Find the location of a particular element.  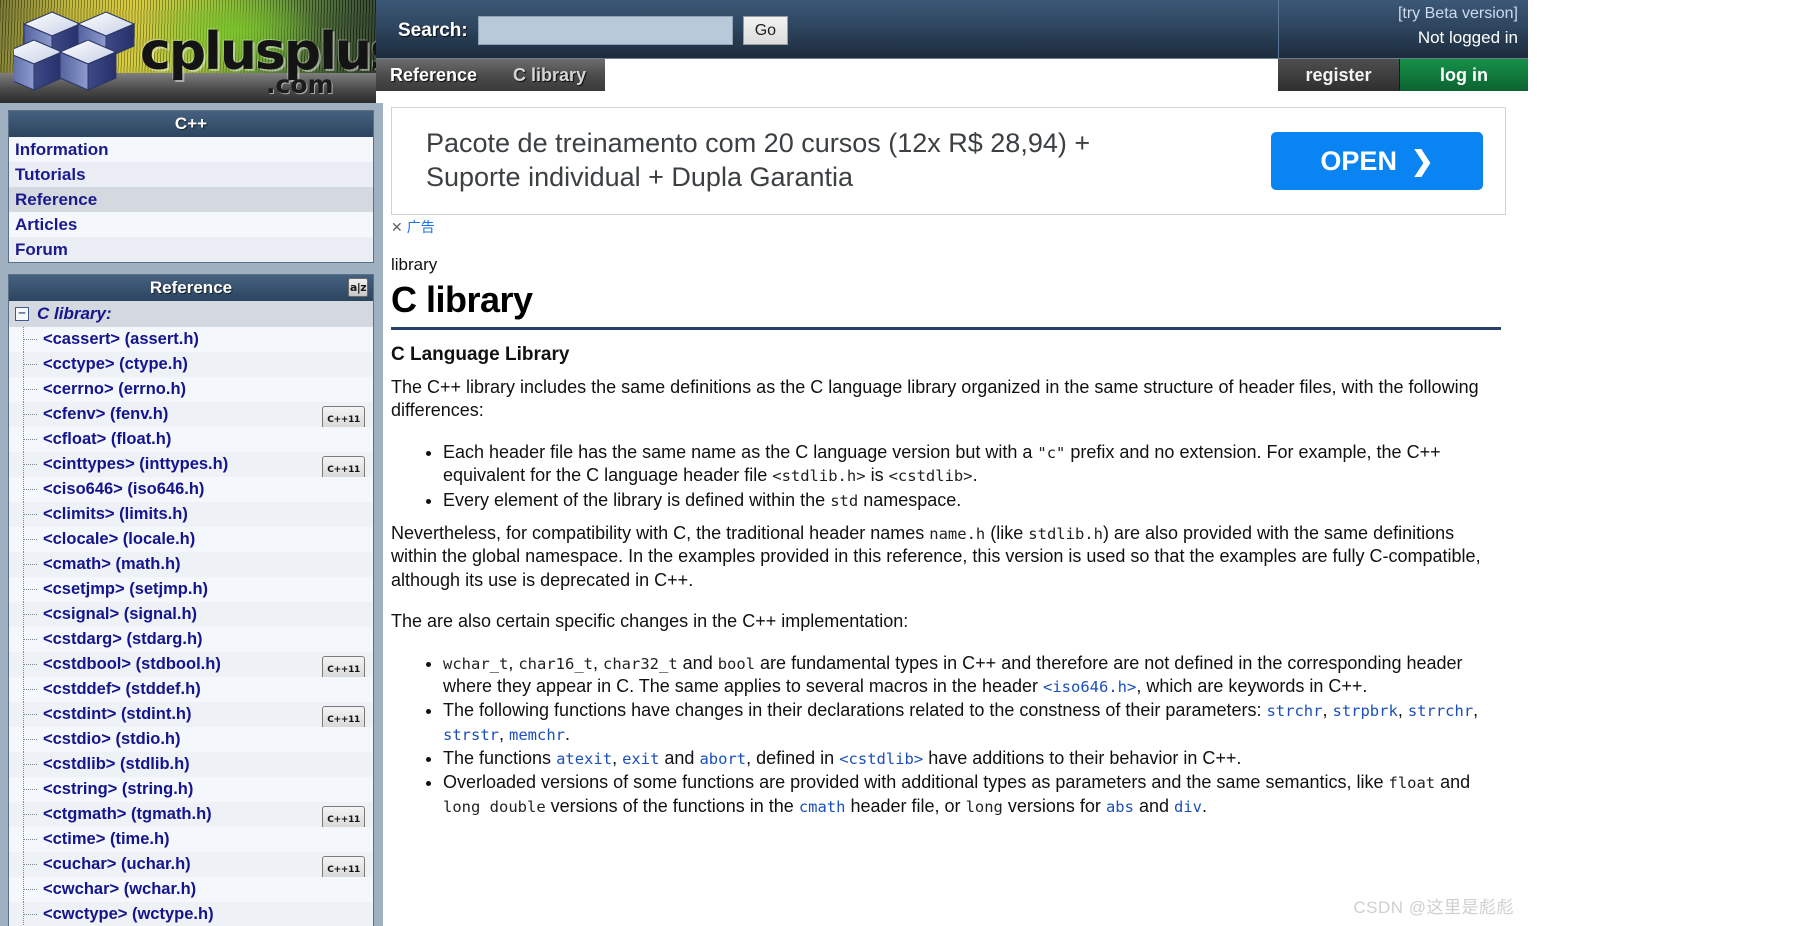

ad-disclosure-label: 广告 is located at coordinates (421, 227).